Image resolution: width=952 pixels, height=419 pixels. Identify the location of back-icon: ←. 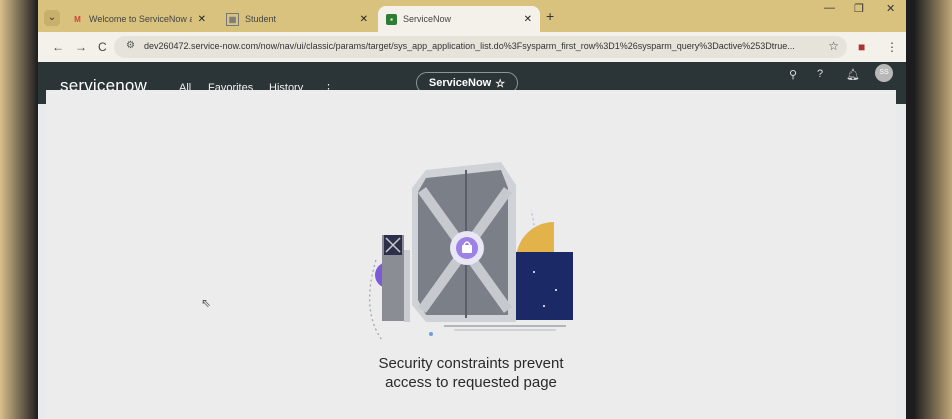
(58, 47).